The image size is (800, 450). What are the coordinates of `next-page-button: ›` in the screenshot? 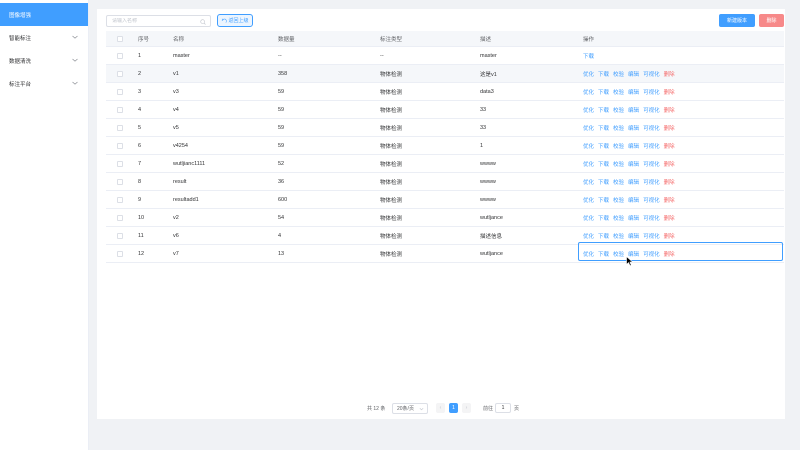 It's located at (466, 408).